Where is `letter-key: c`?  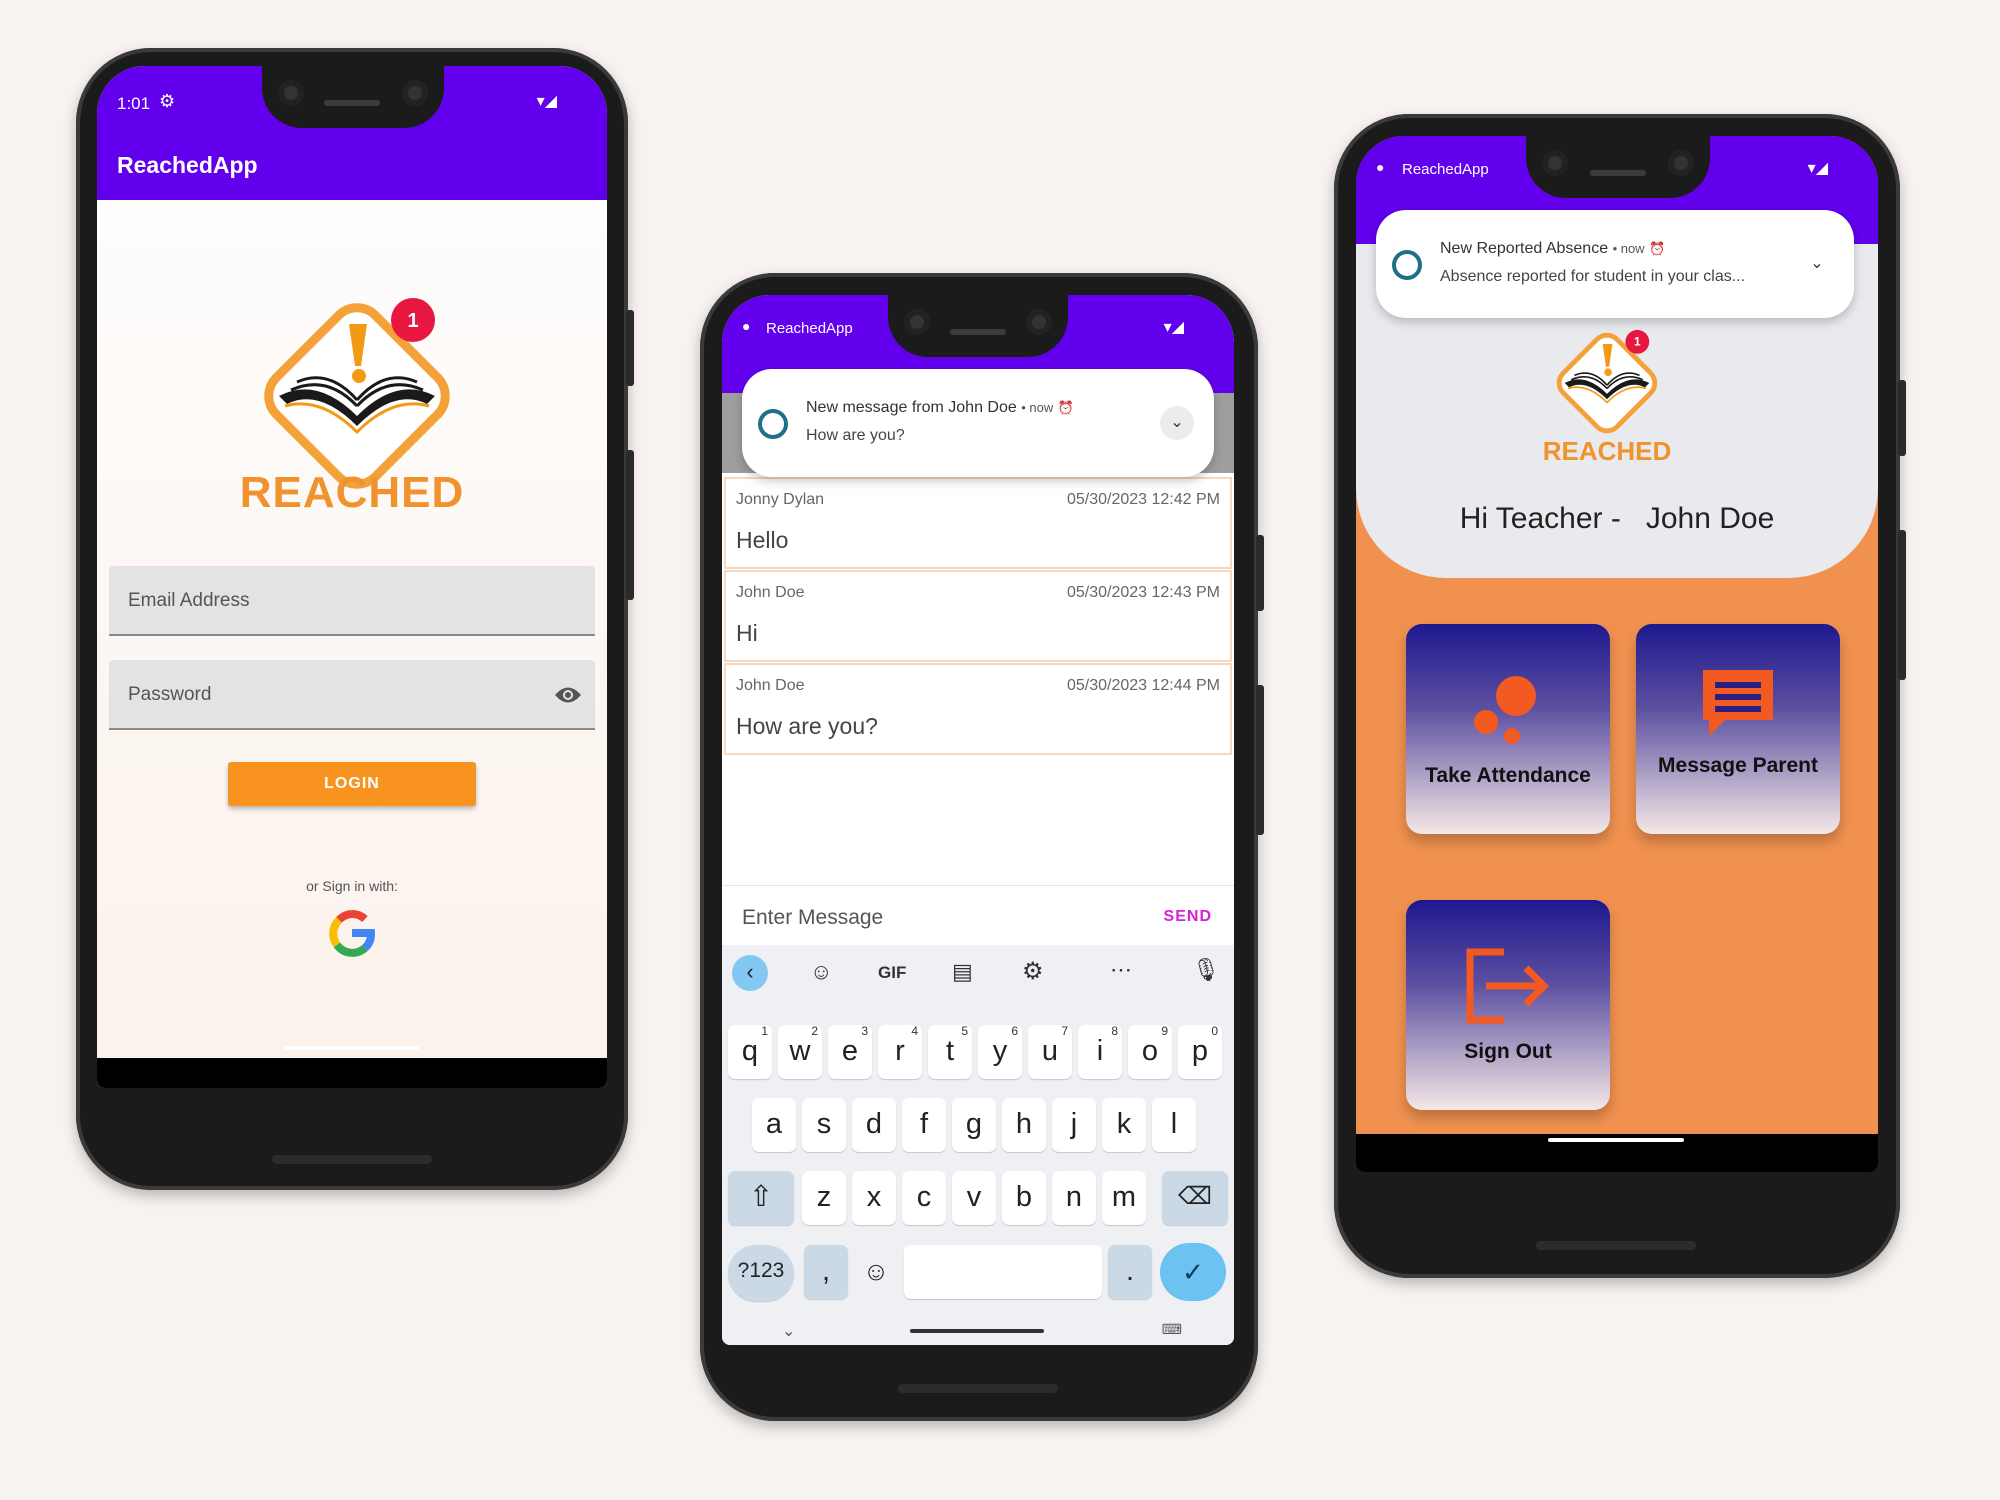
letter-key: c is located at coordinates (924, 1198).